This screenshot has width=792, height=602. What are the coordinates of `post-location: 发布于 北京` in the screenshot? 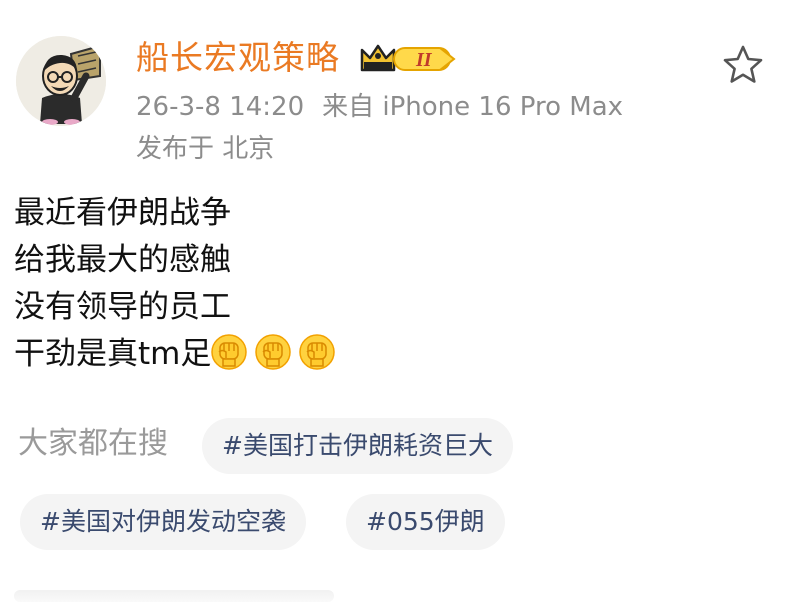 It's located at (205, 149).